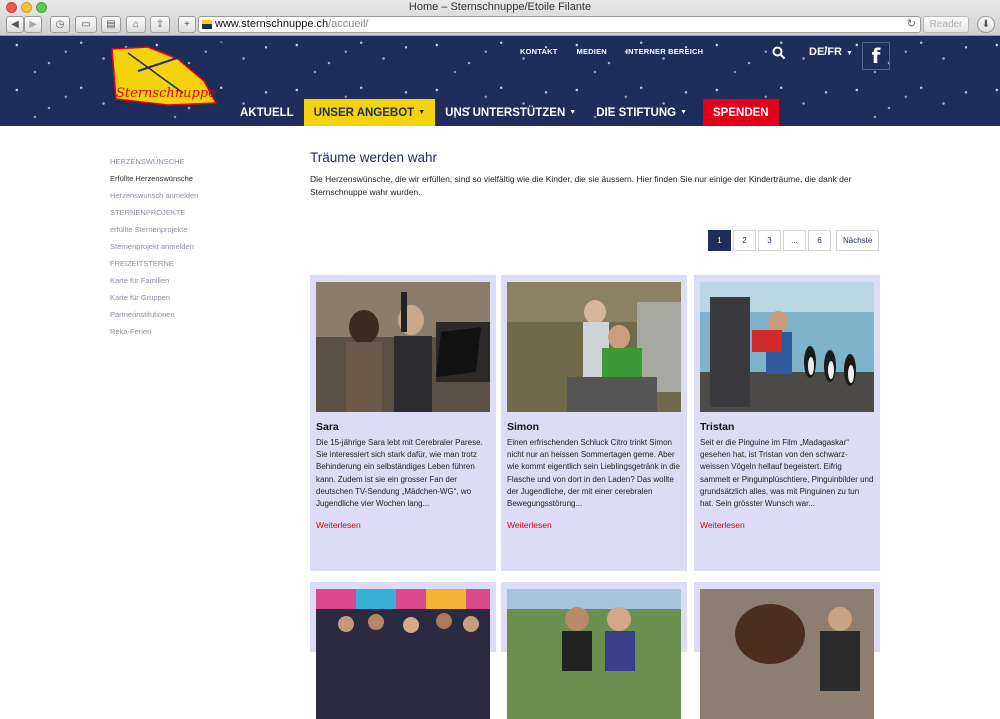 The width and height of the screenshot is (1000, 719). Describe the element at coordinates (523, 427) in the screenshot. I see `story-name: Simon` at that location.